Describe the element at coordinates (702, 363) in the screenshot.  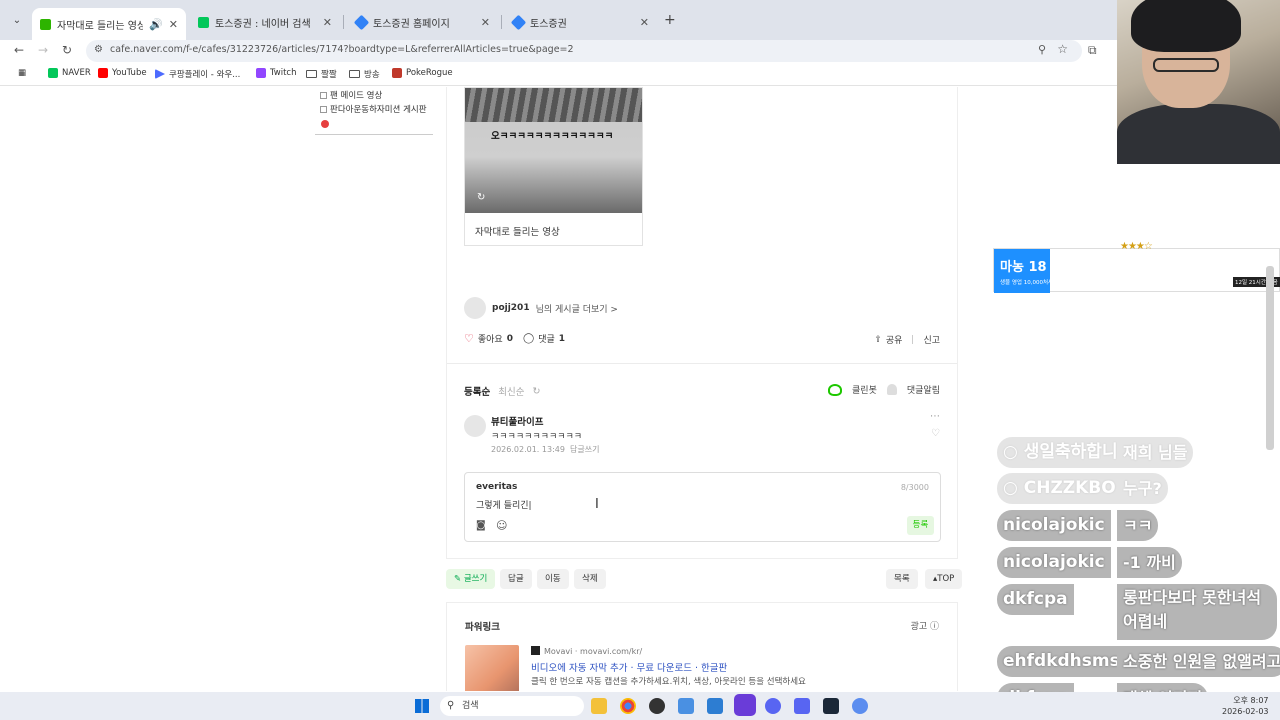
I see `divider` at that location.